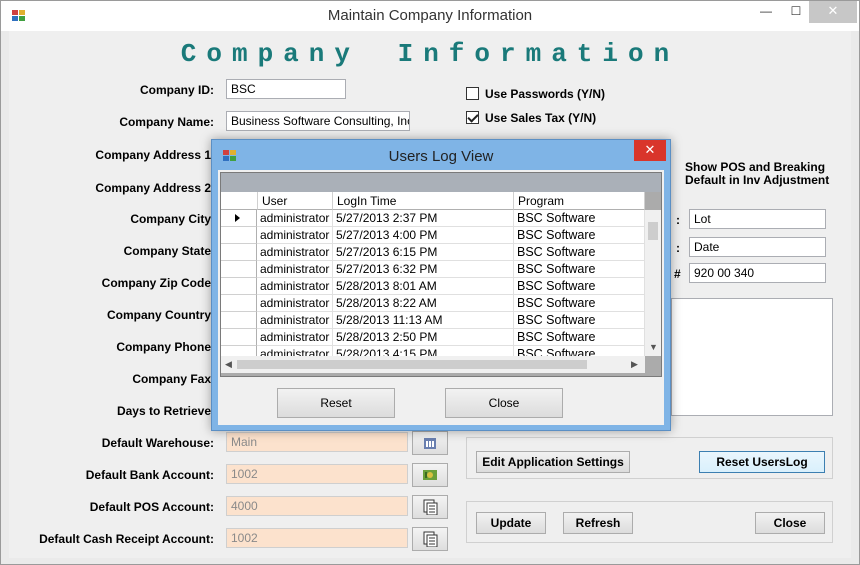 Image resolution: width=860 pixels, height=565 pixels. What do you see at coordinates (653, 231) in the screenshot?
I see `vertical-scroll-thumb` at bounding box center [653, 231].